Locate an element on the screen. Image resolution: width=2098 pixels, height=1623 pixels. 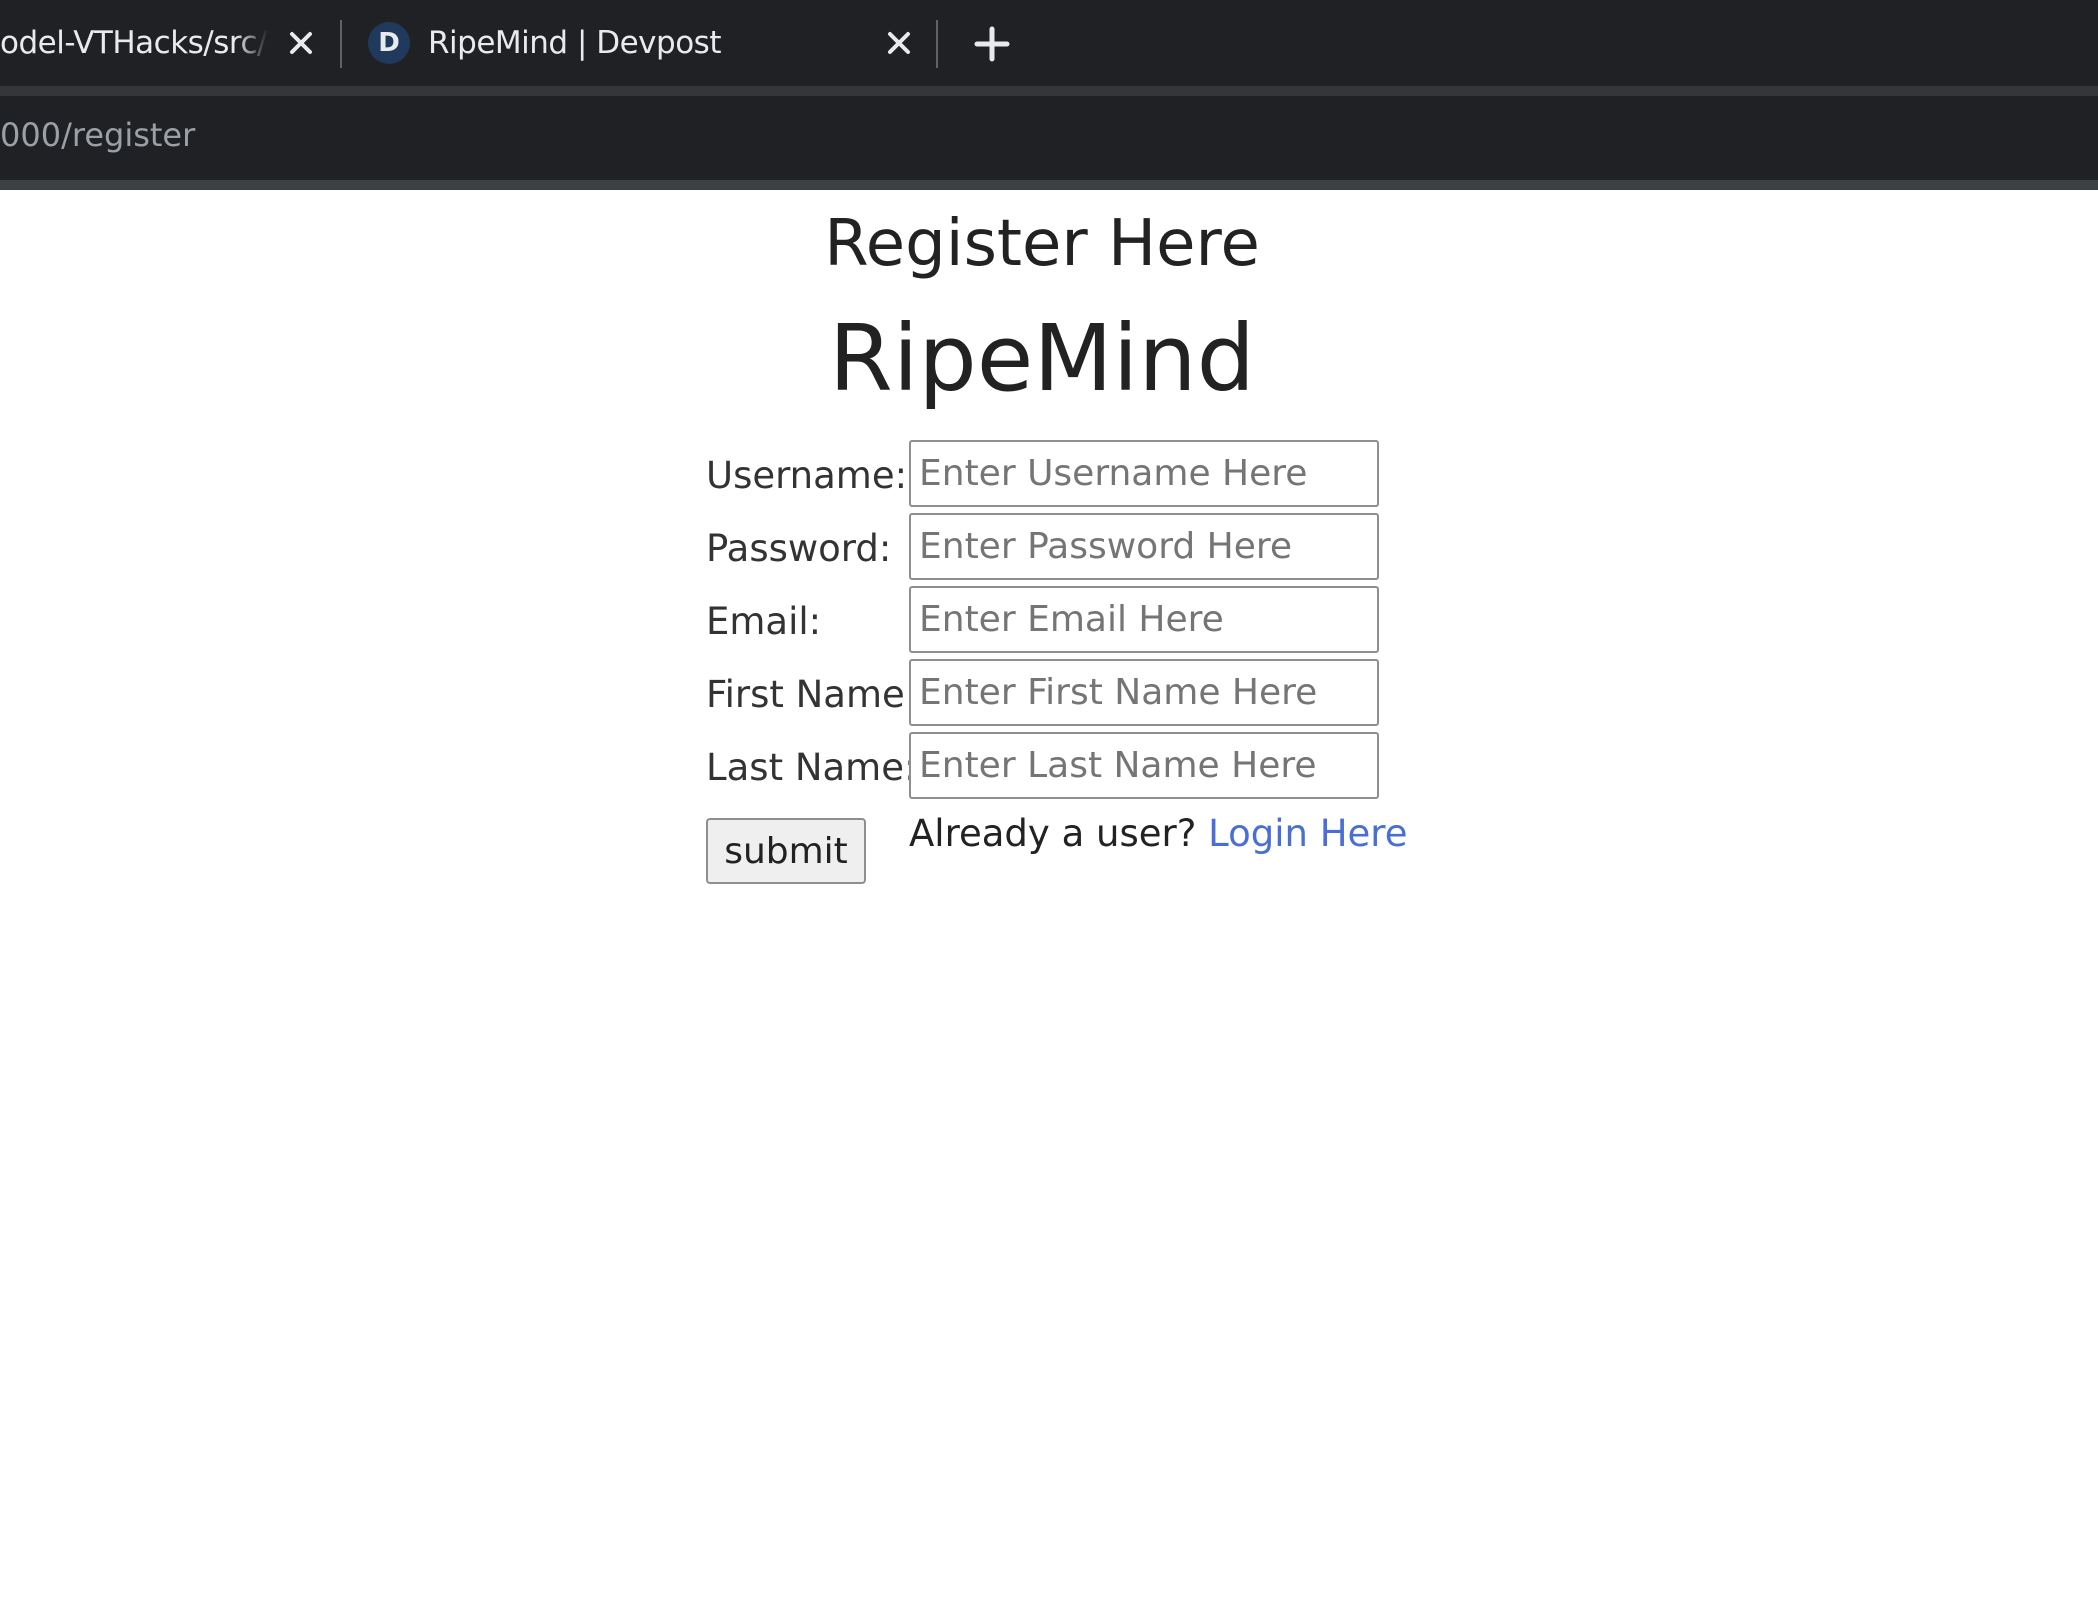
browser-chrome: odel-VTHacks/src/te D RipeMind | Devpost is located at coordinates (1049, 95).